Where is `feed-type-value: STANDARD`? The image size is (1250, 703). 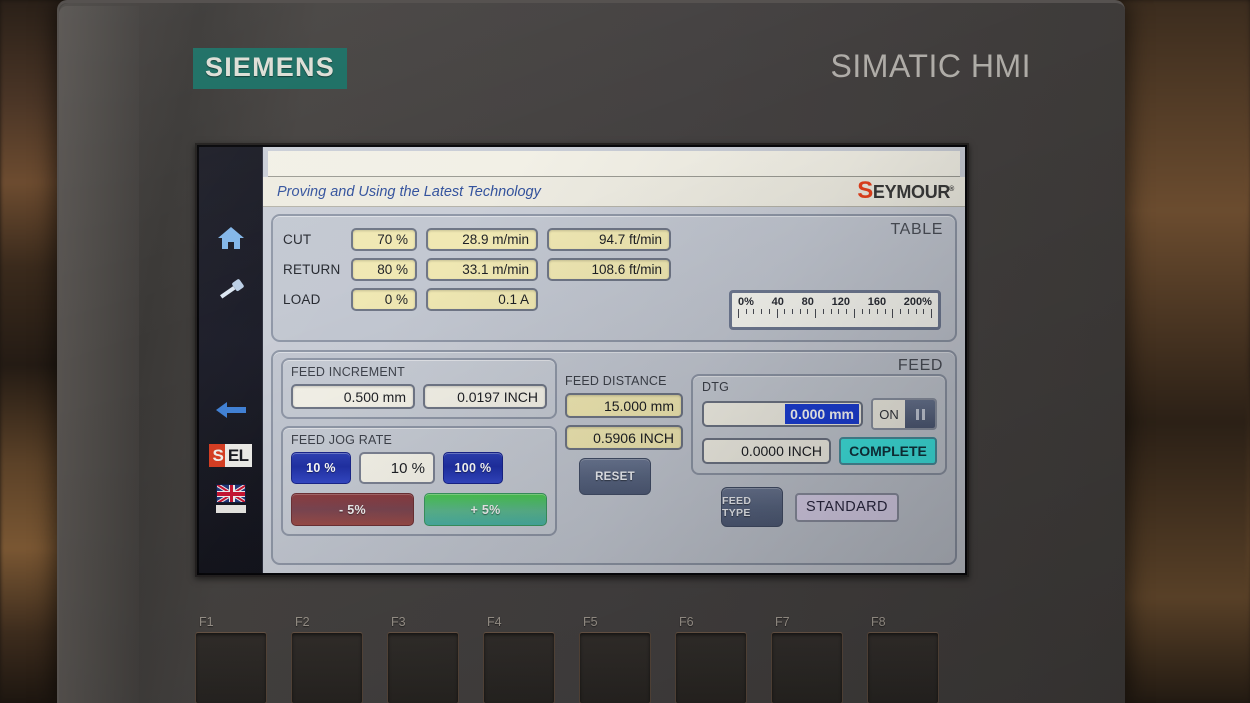
feed-type-value: STANDARD is located at coordinates (847, 507).